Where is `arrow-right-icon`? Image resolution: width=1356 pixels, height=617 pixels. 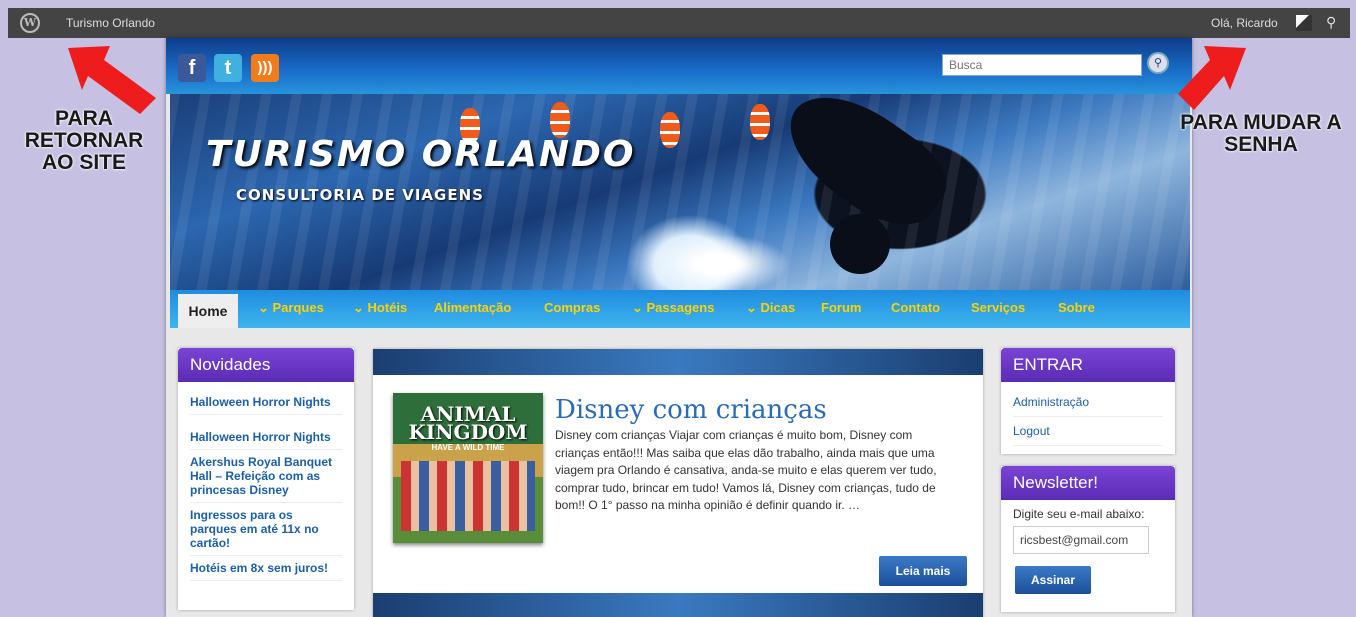
arrow-right-icon is located at coordinates (1212, 78).